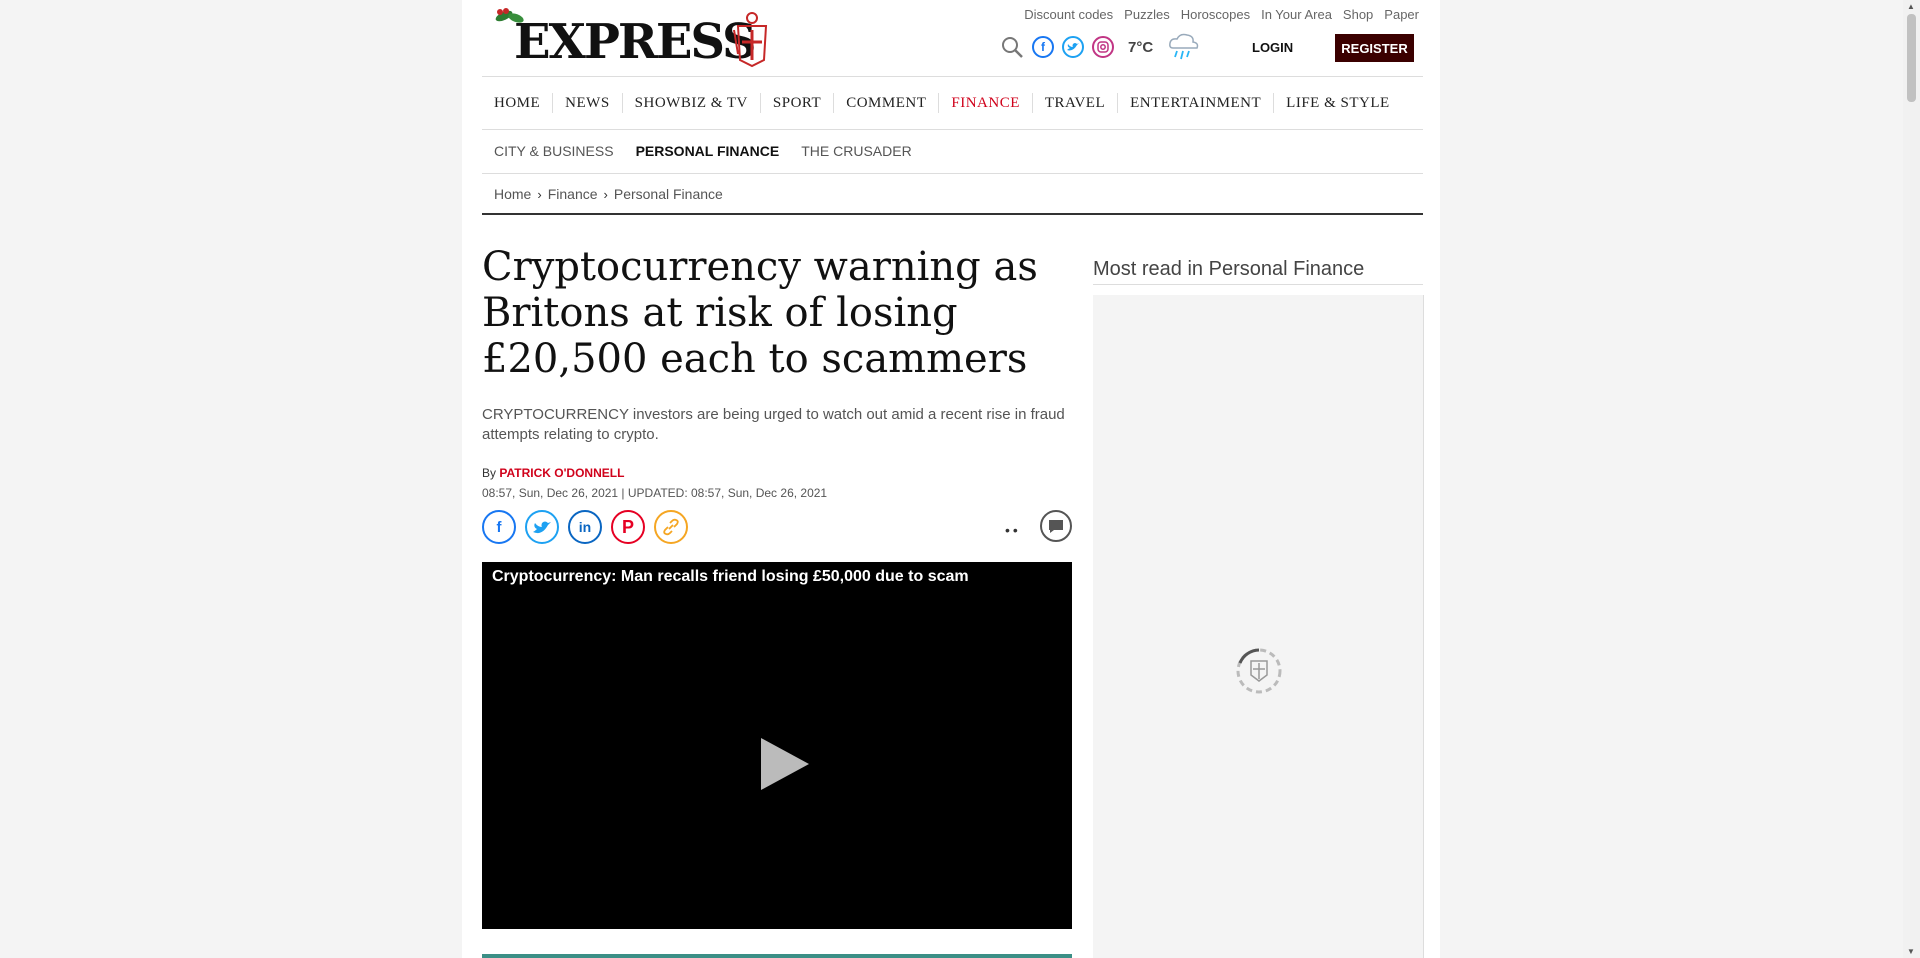  What do you see at coordinates (512, 194) in the screenshot?
I see `breadcrumb-home: Home` at bounding box center [512, 194].